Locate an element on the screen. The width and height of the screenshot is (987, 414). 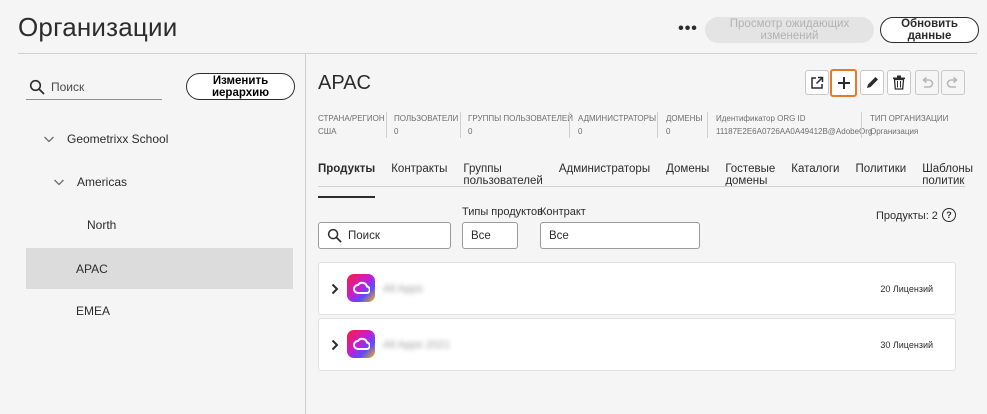
products-count: Продукты: 2 is located at coordinates (907, 216).